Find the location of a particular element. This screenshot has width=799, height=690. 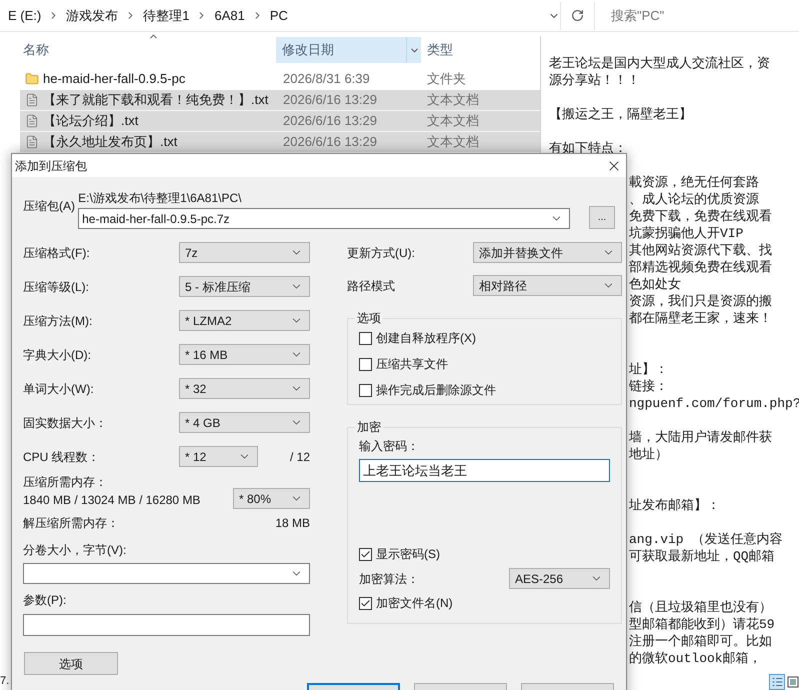

memory-value: 18 MB is located at coordinates (292, 523).